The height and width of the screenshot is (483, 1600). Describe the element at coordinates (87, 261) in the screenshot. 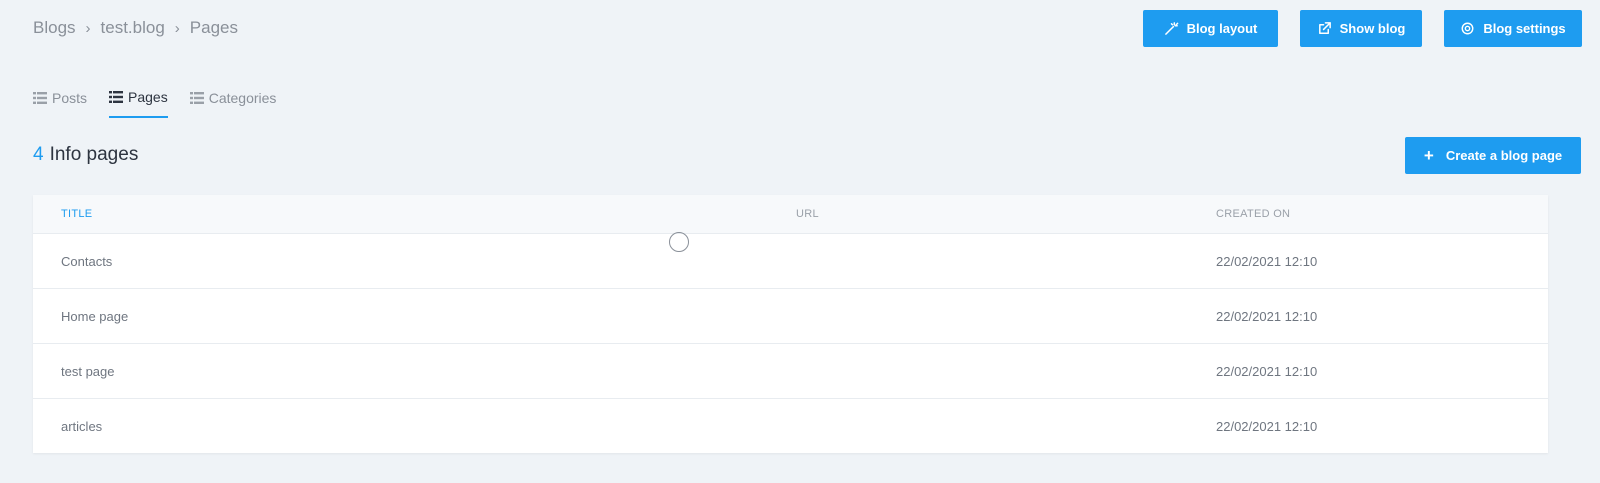

I see `cell-title: Contacts` at that location.